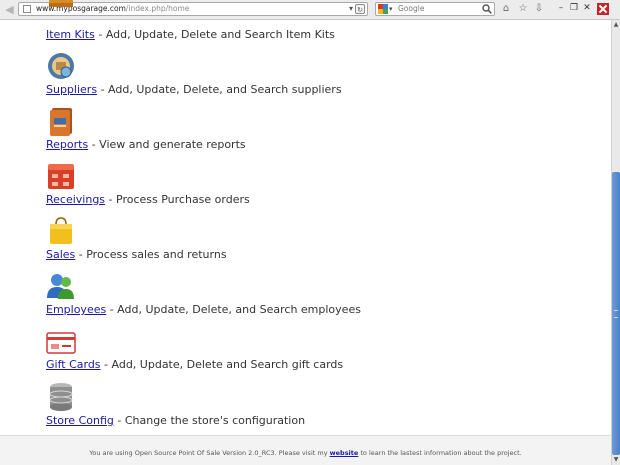  Describe the element at coordinates (9, 9) in the screenshot. I see `back-arrow-icon: ◀` at that location.